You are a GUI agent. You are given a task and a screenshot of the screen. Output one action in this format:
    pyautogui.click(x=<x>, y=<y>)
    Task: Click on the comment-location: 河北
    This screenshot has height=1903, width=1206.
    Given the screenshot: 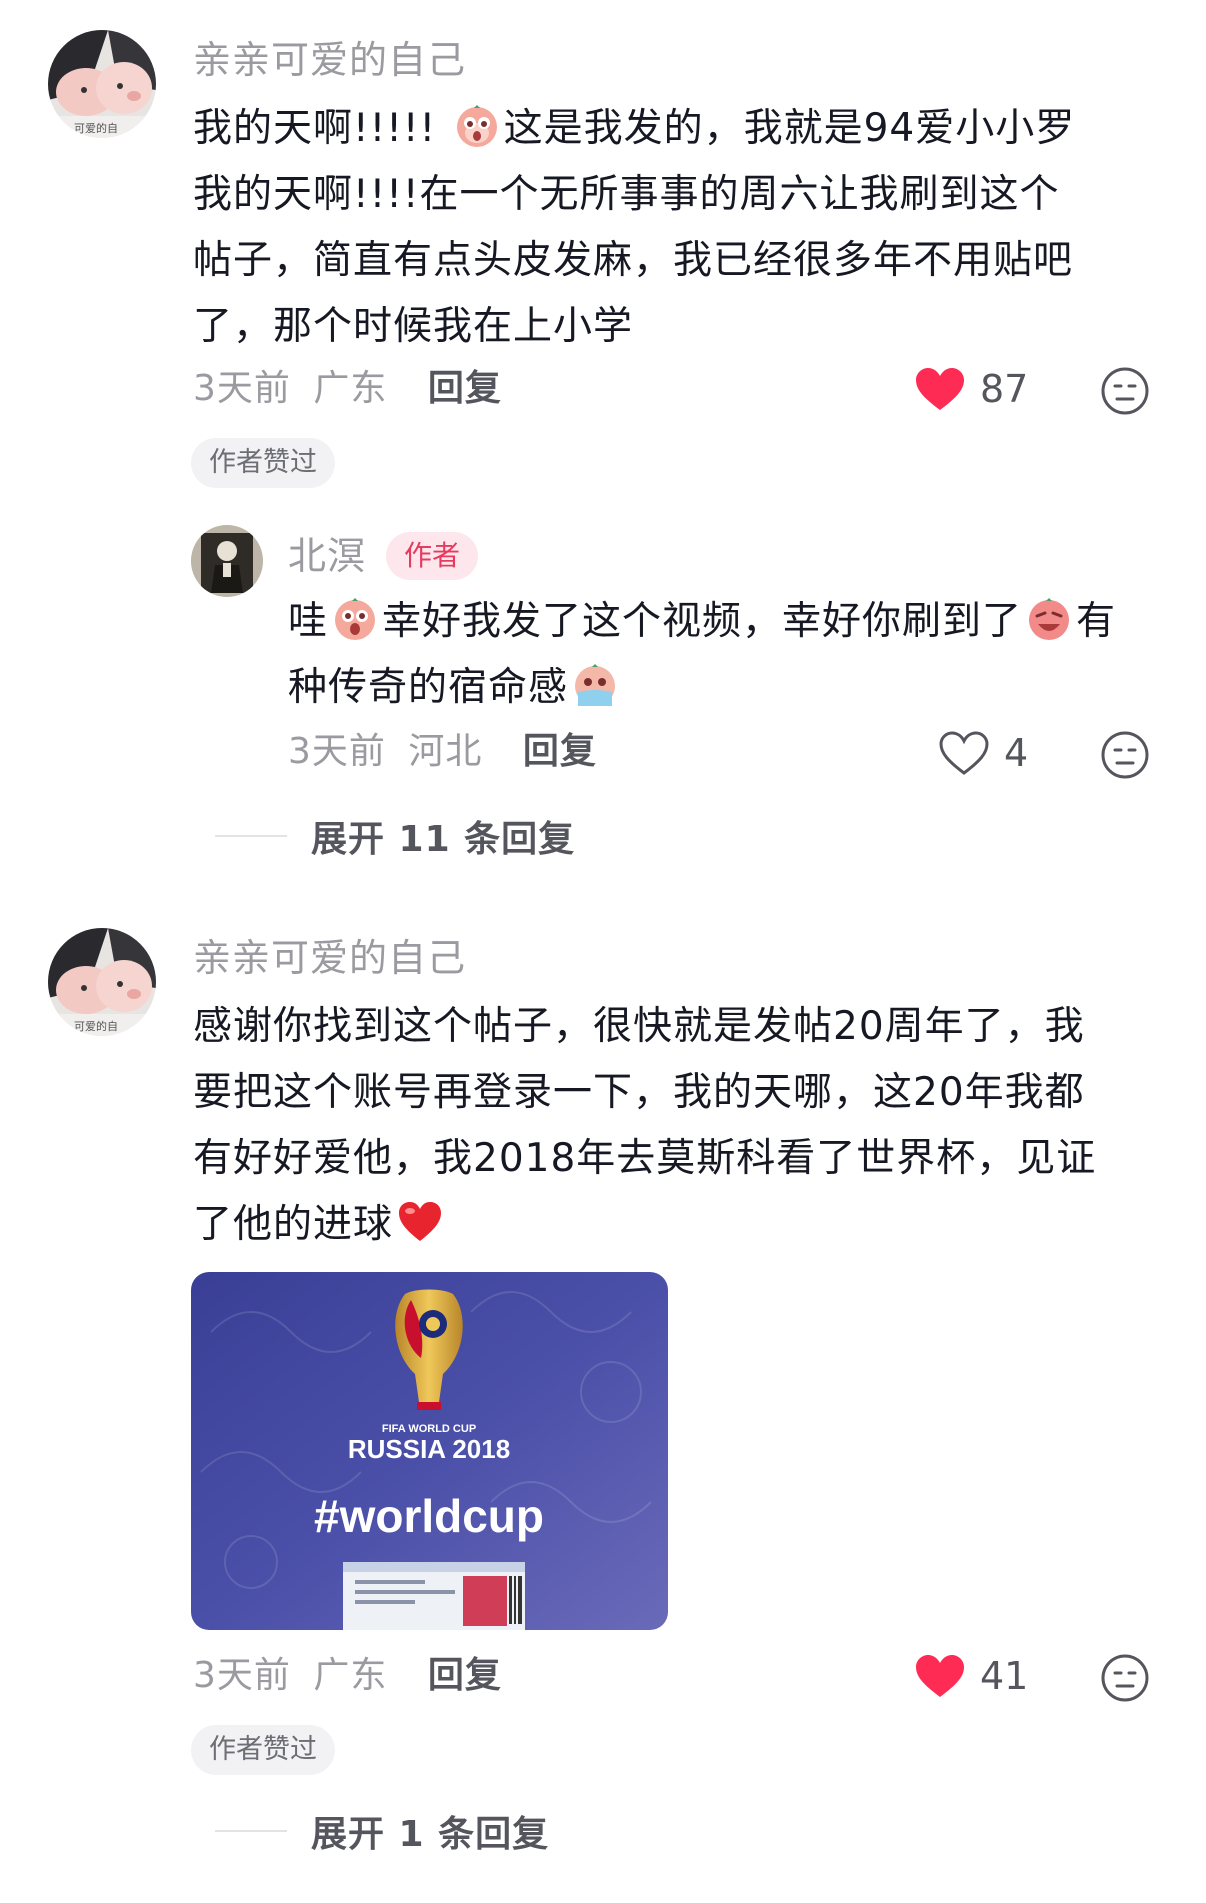 What is the action you would take?
    pyautogui.click(x=445, y=751)
    